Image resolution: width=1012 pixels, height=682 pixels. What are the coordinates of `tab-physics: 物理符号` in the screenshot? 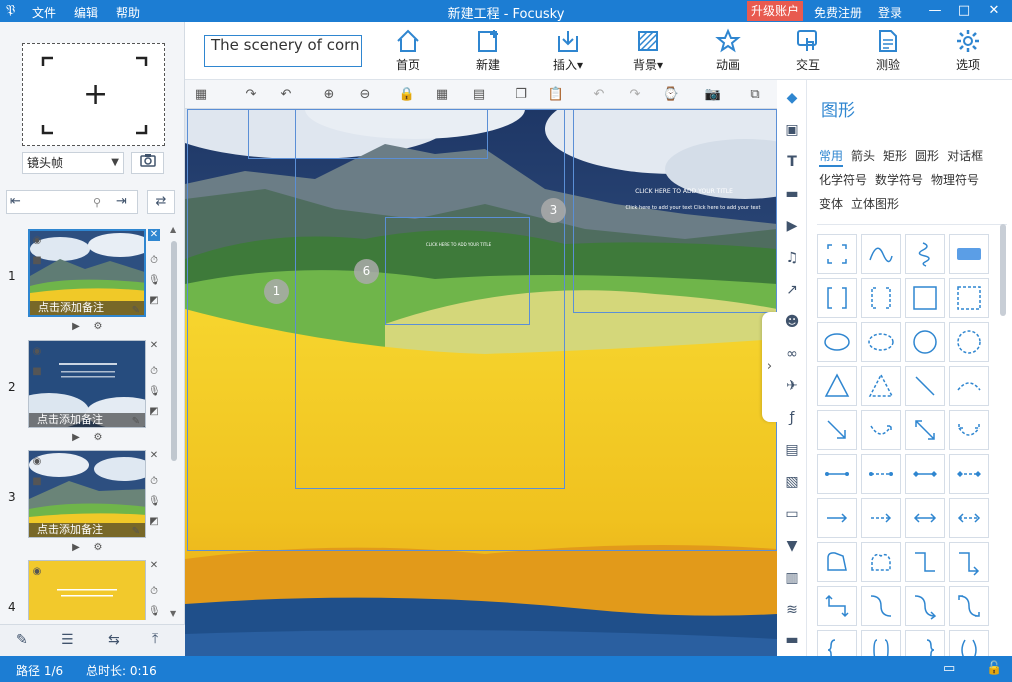 It's located at (955, 180).